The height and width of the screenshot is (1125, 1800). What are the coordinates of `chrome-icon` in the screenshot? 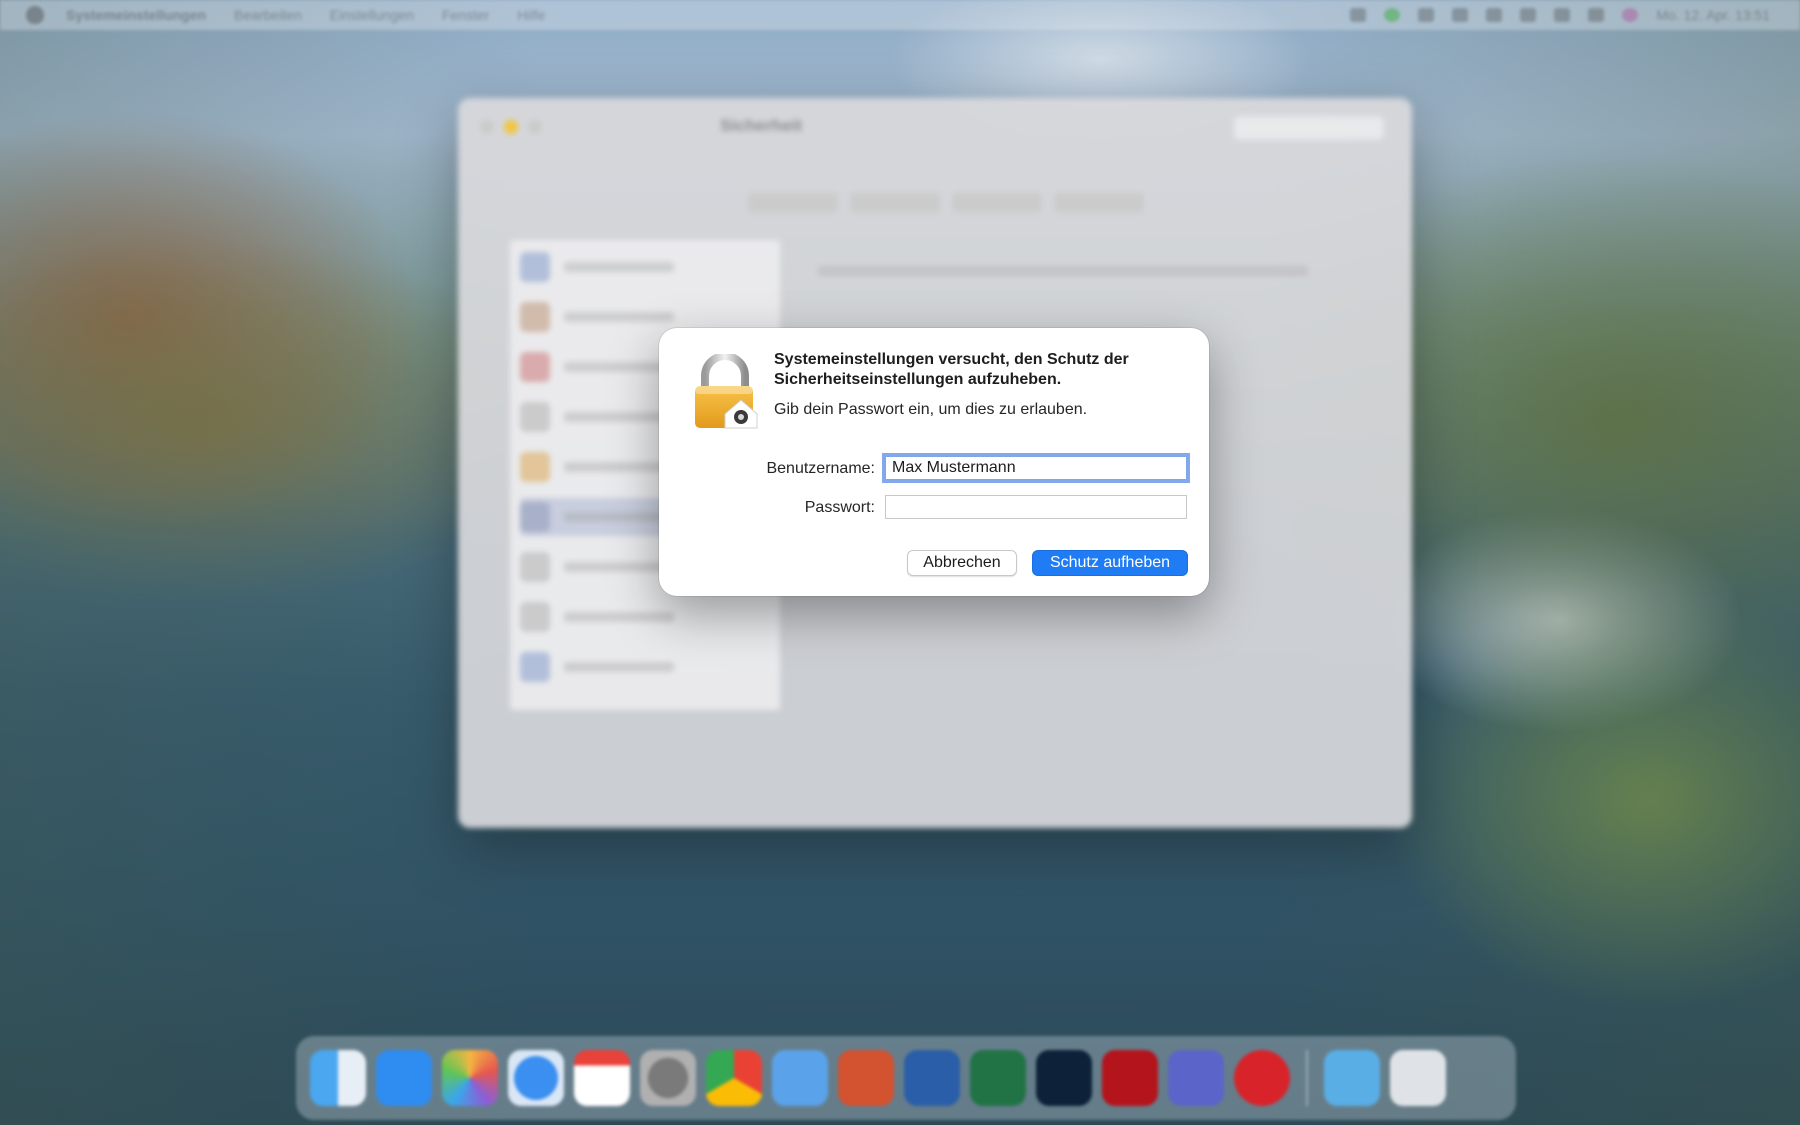 It's located at (734, 1078).